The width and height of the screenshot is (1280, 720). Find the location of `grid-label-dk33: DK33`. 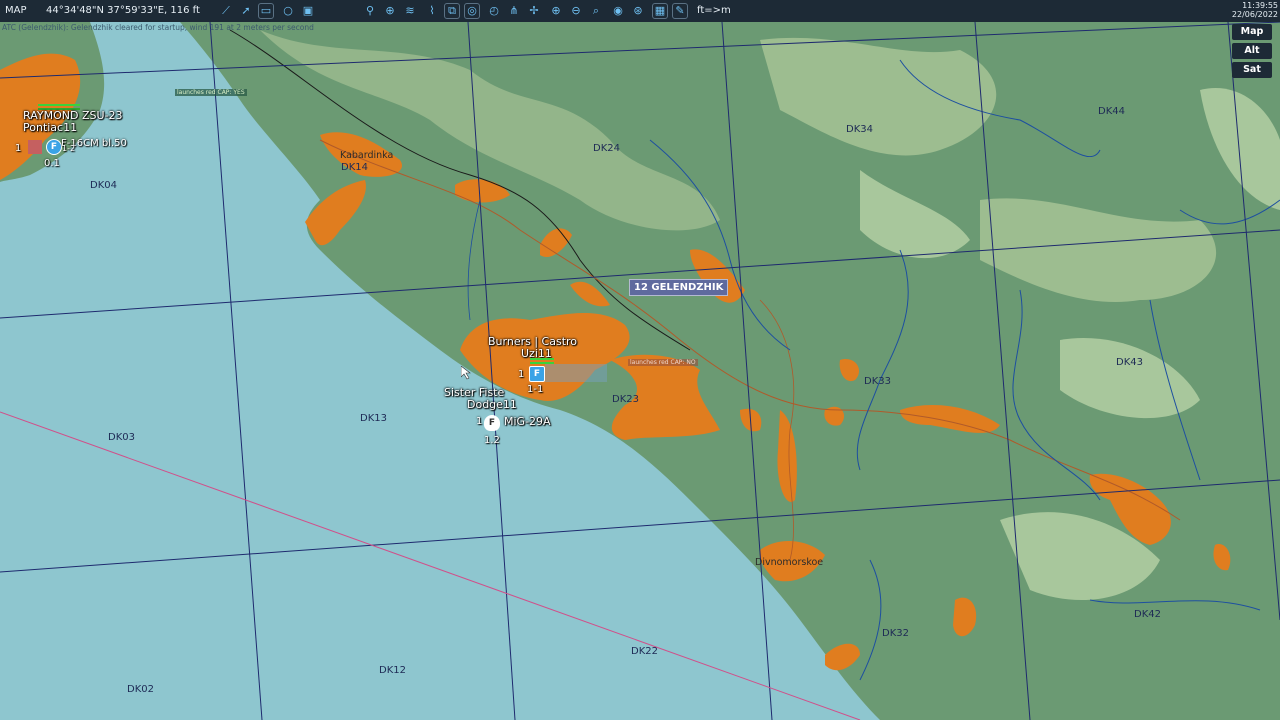

grid-label-dk33: DK33 is located at coordinates (877, 381).